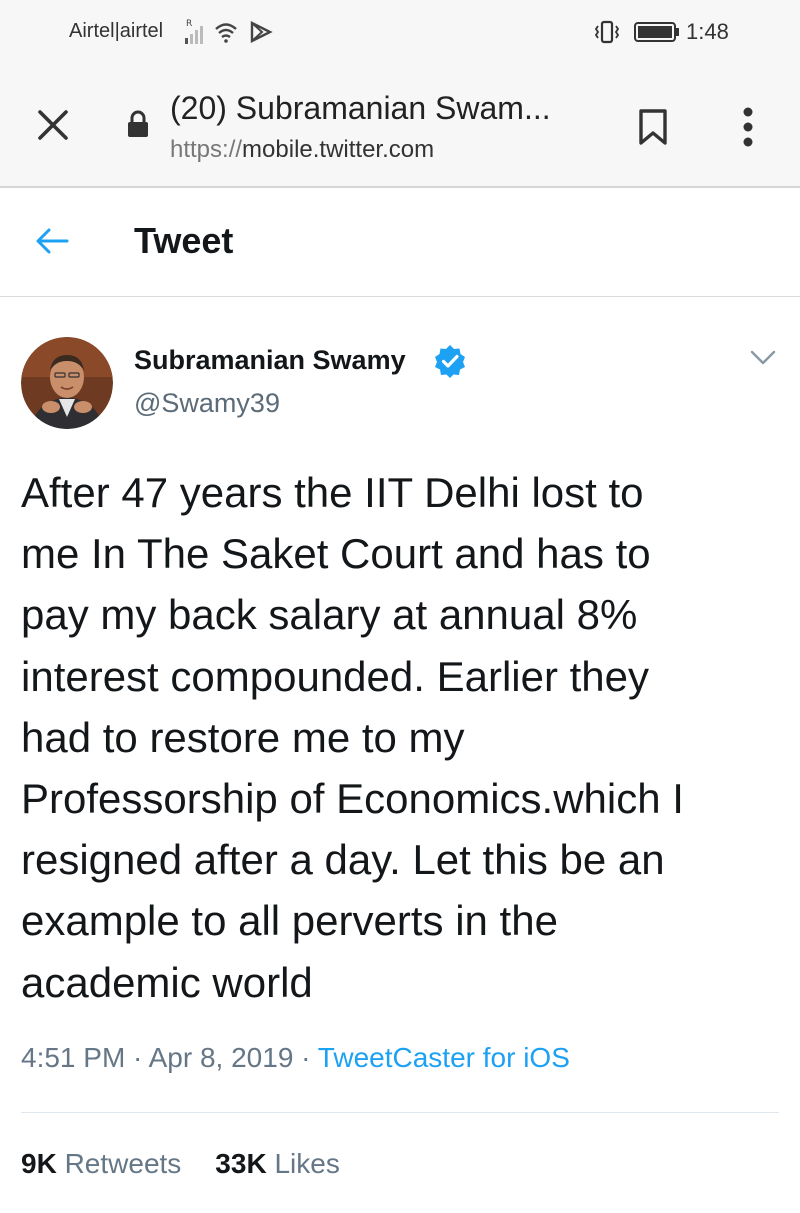 Image resolution: width=800 pixels, height=1213 pixels. Describe the element at coordinates (67, 383) in the screenshot. I see `avatar` at that location.